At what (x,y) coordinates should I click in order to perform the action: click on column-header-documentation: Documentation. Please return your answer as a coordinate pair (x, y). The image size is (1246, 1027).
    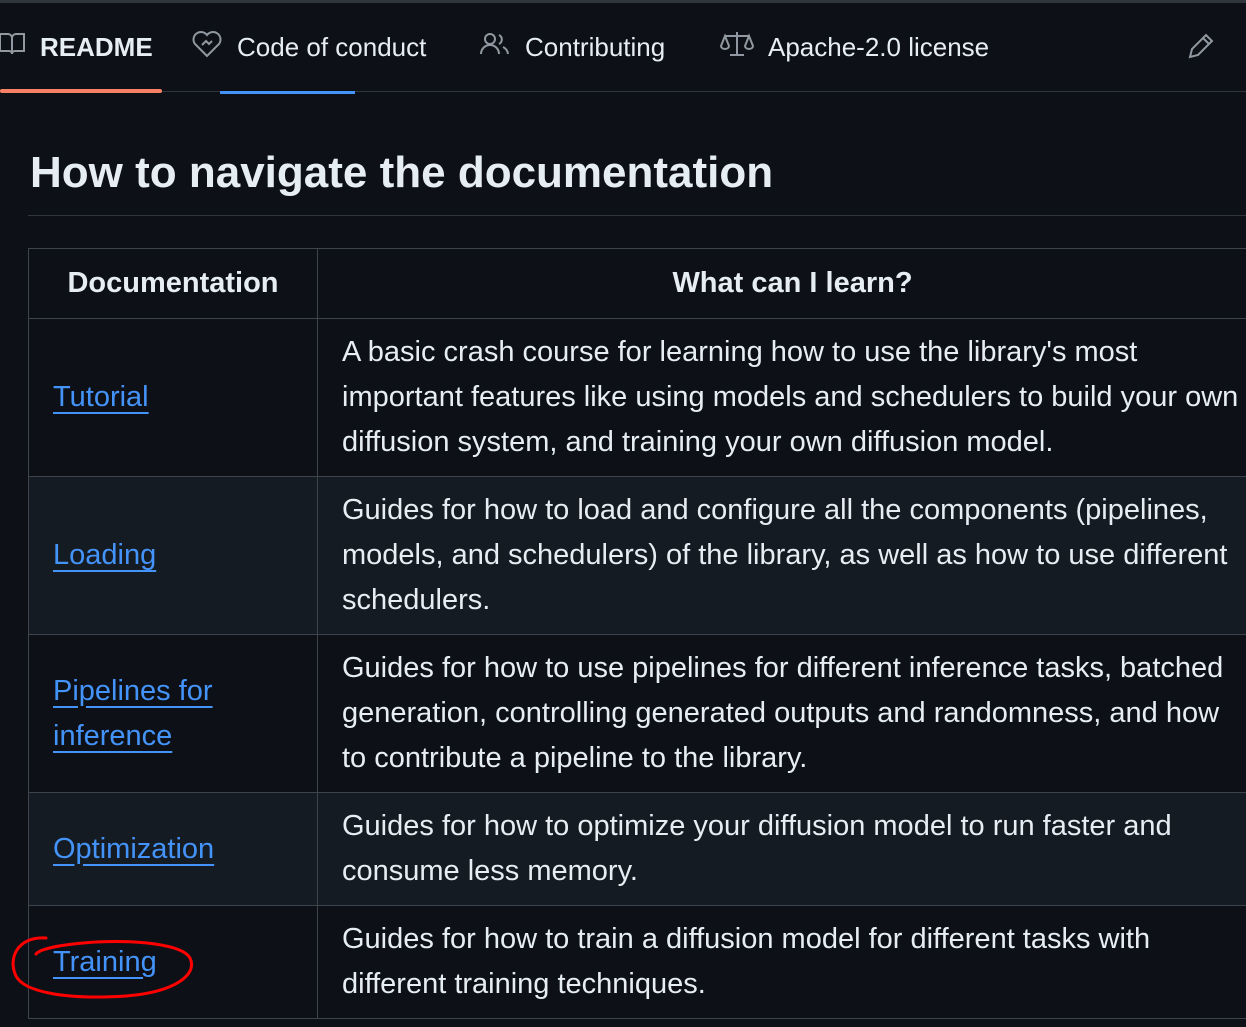
    Looking at the image, I should click on (173, 283).